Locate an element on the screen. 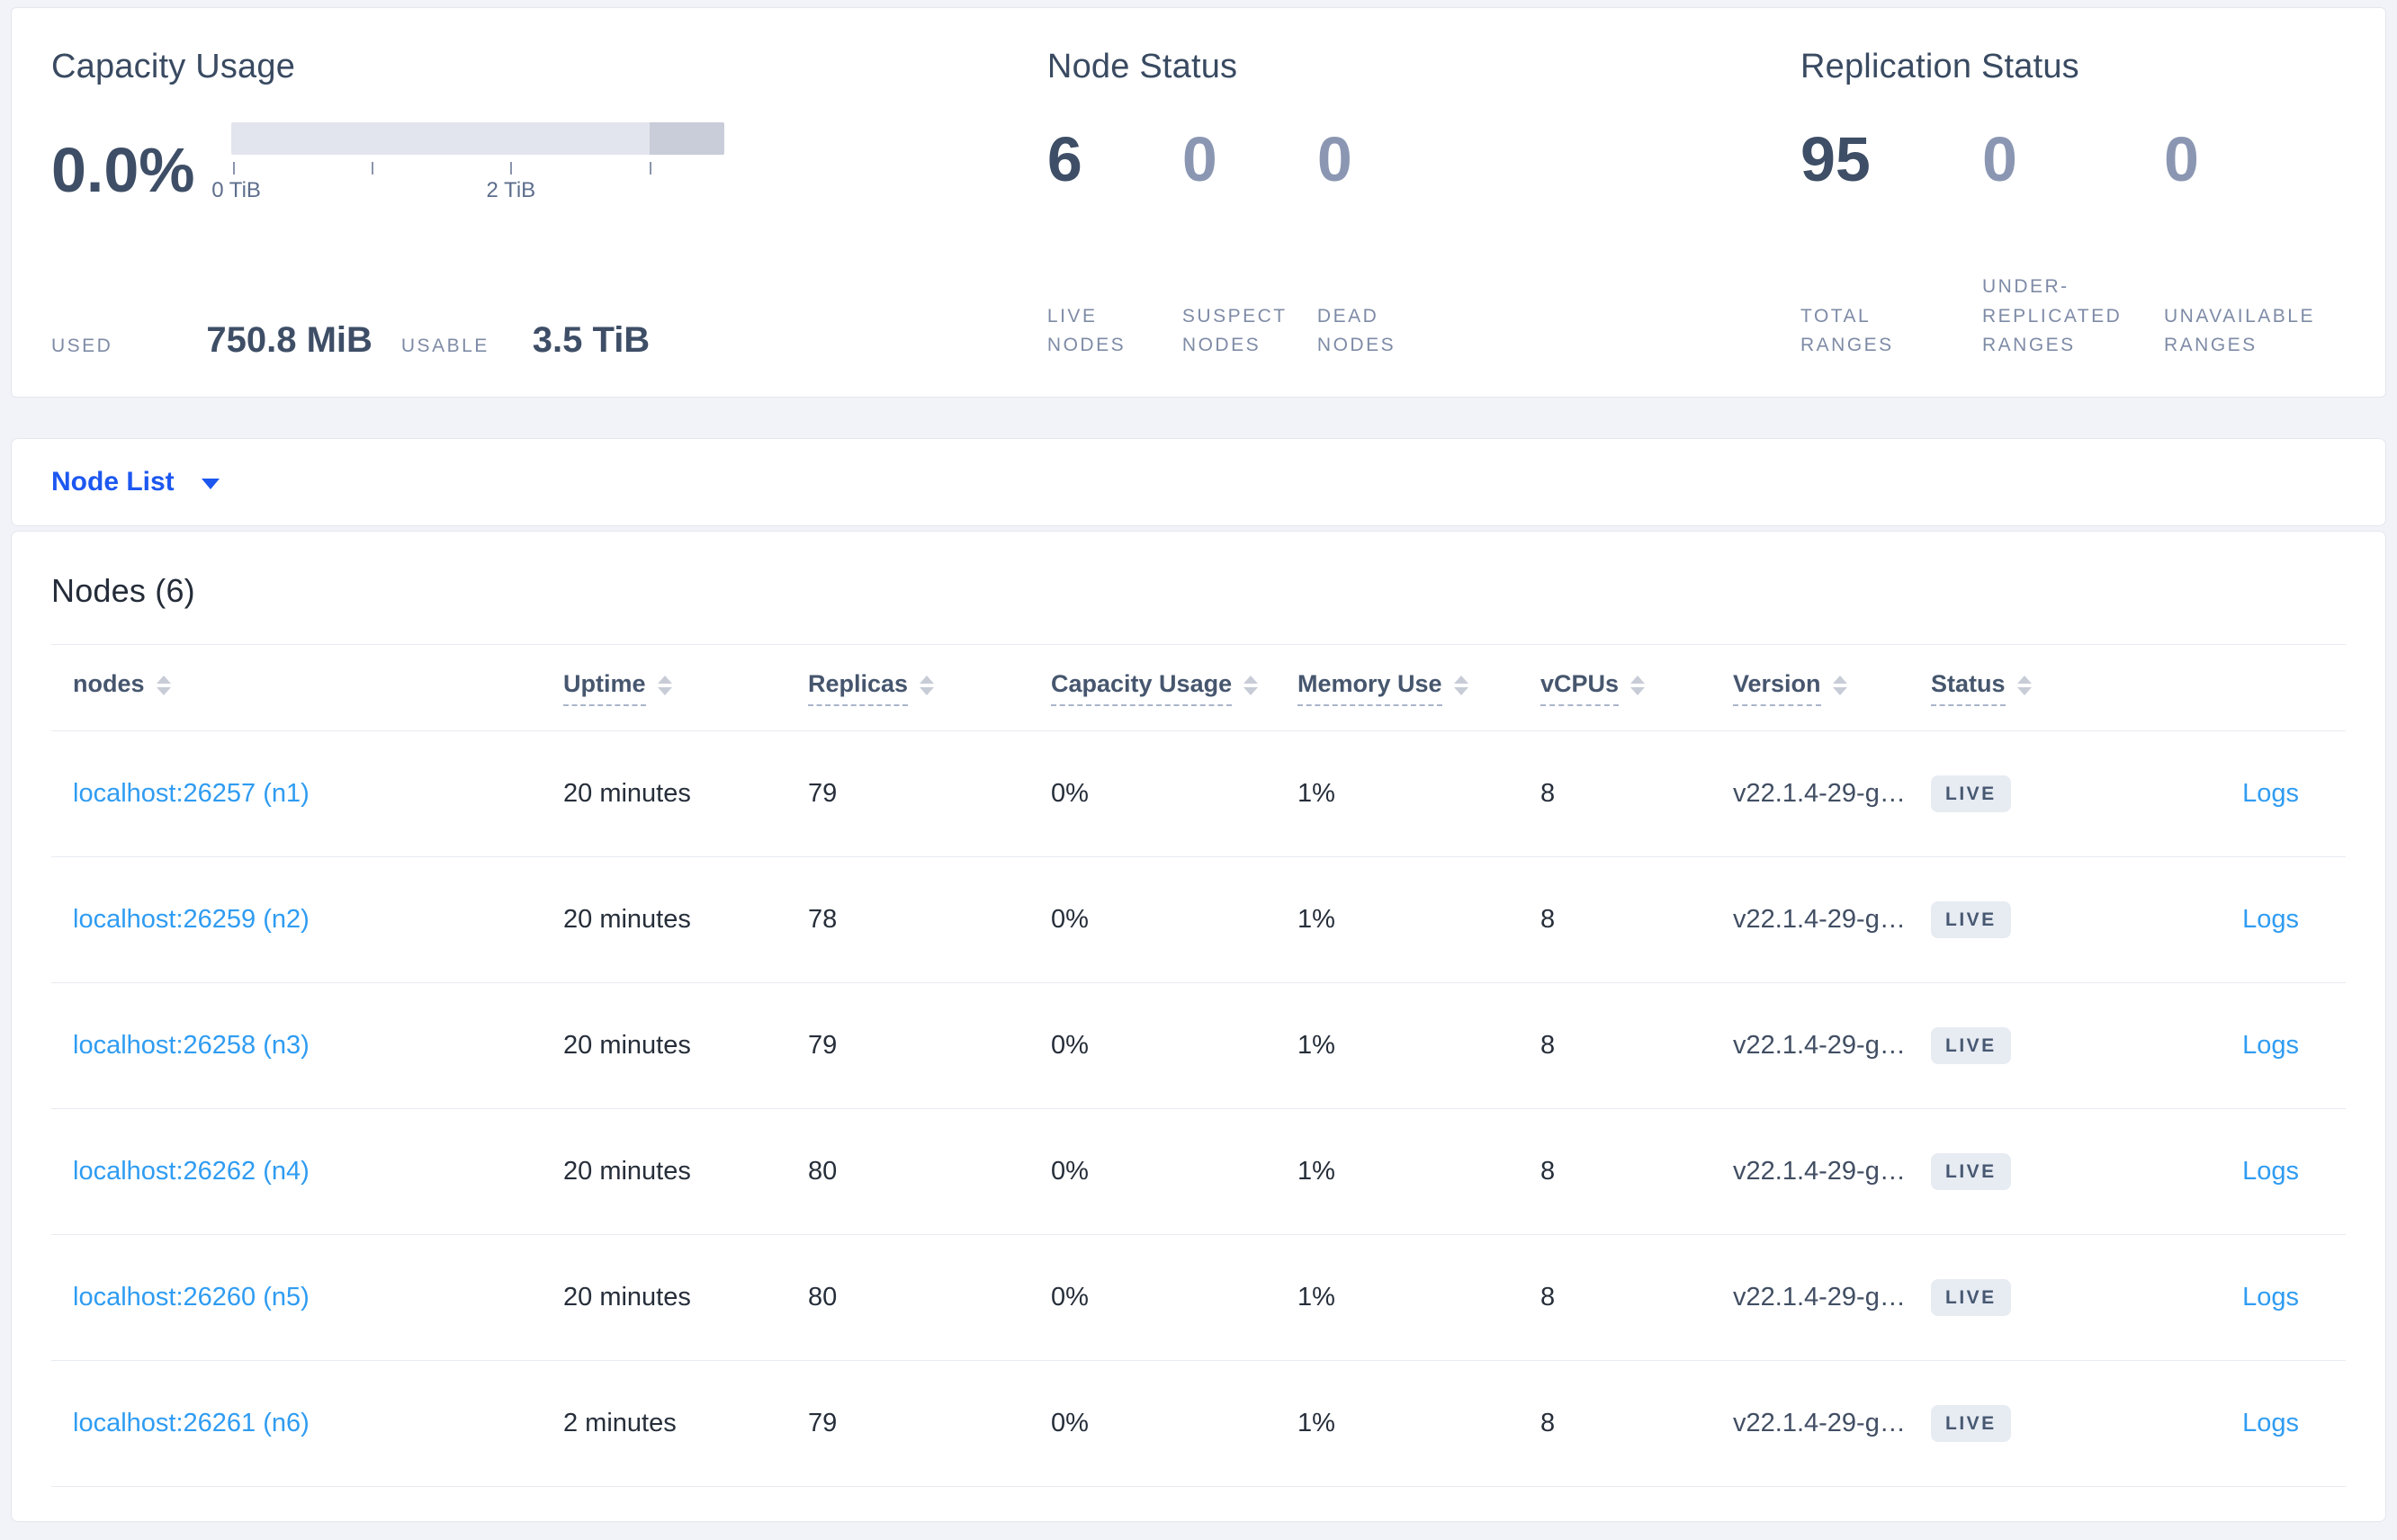 The width and height of the screenshot is (2397, 1540). capacity-bar-reserved-segment is located at coordinates (686, 138).